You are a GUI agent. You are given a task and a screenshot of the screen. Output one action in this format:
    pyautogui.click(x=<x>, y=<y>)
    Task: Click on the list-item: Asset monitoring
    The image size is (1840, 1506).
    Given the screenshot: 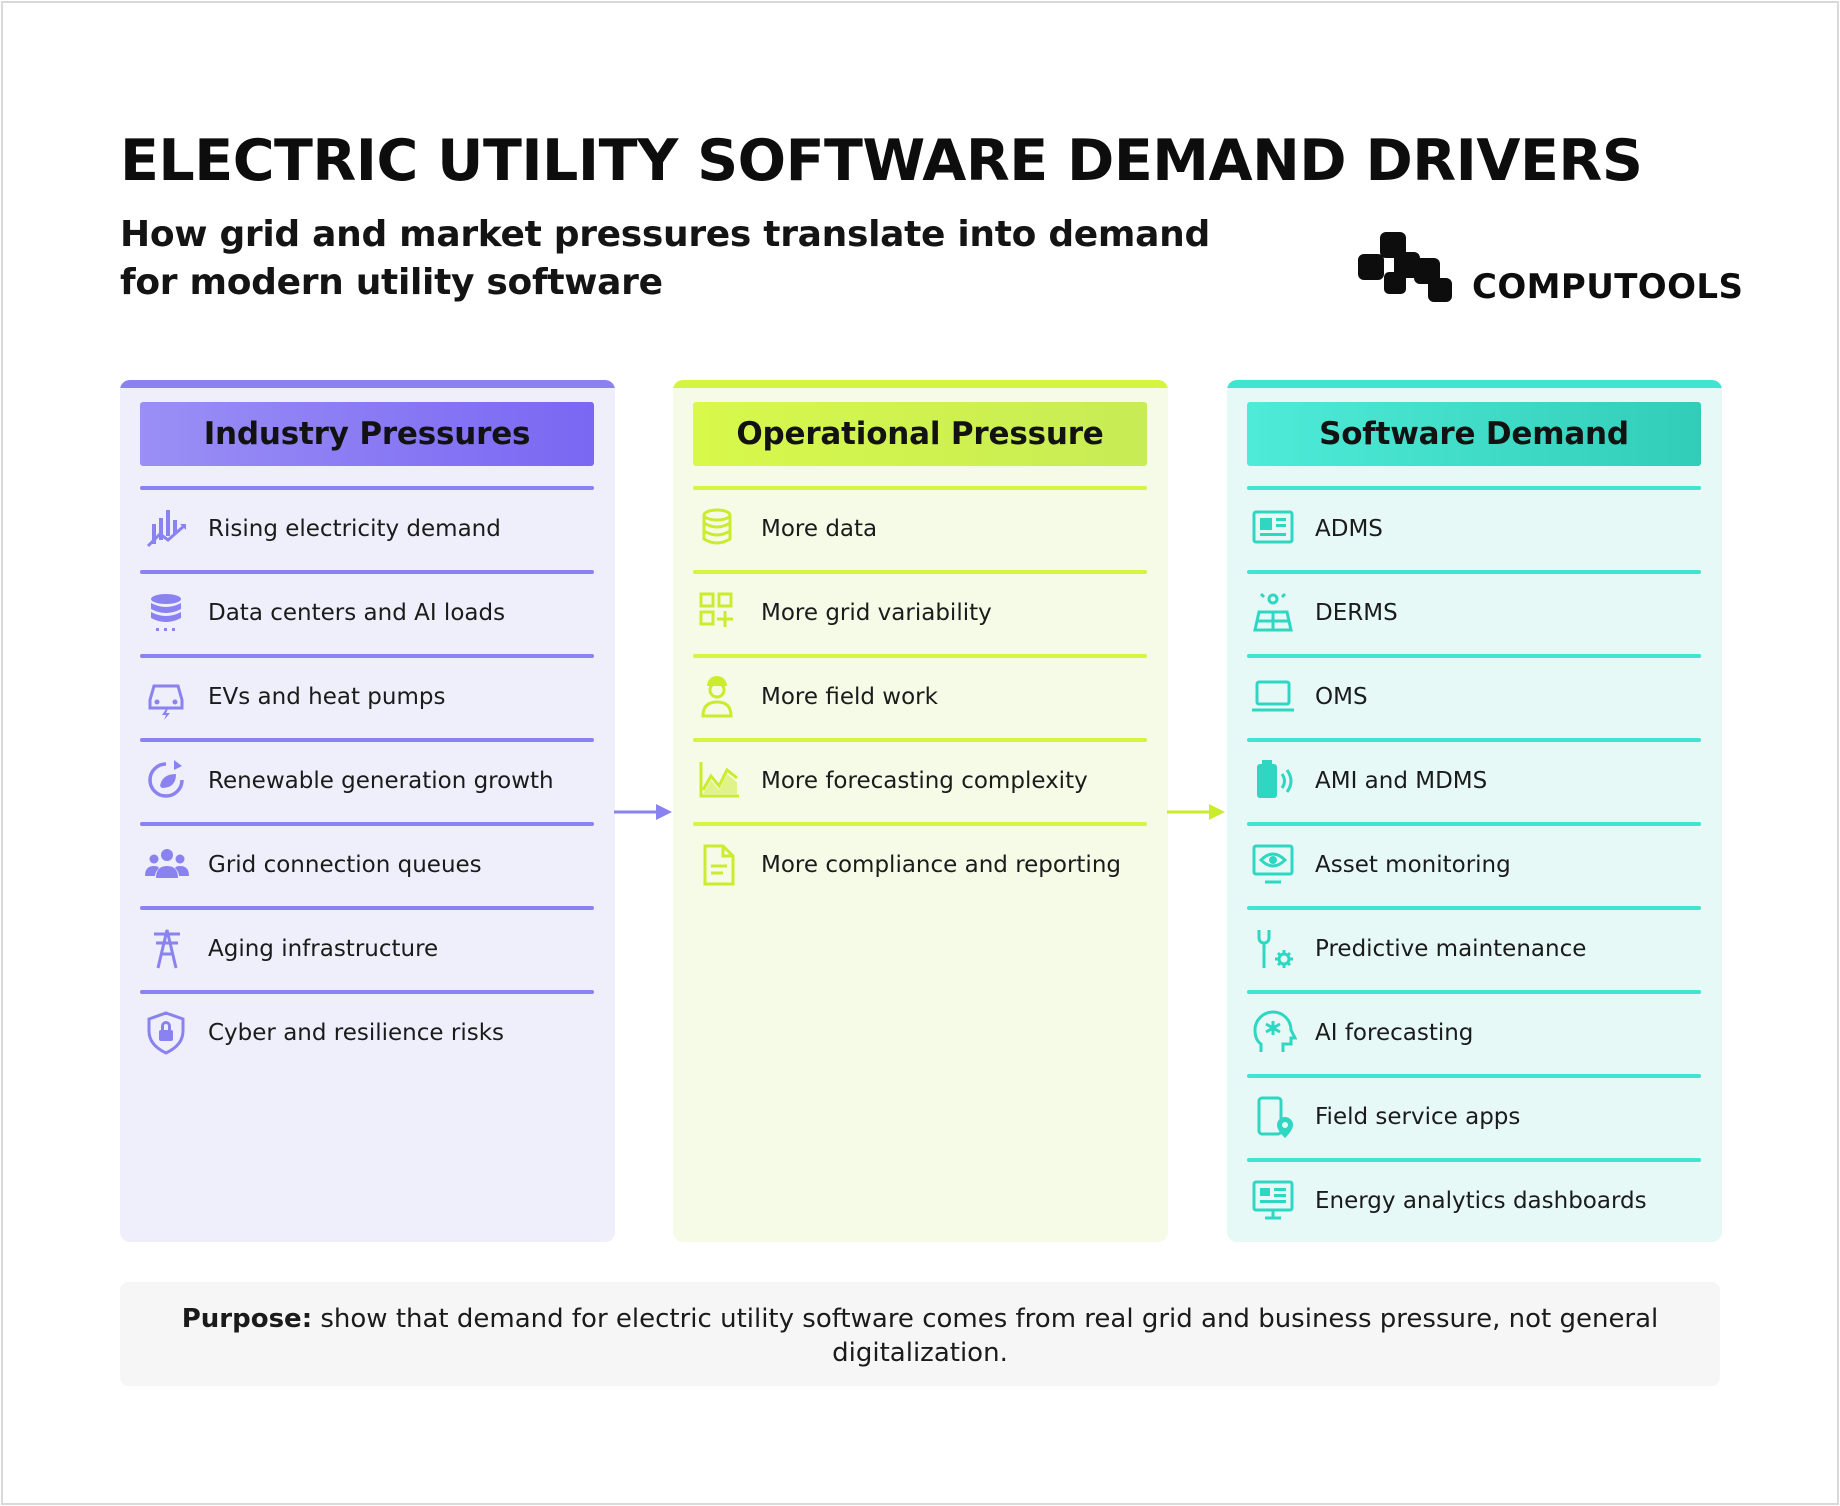 What is the action you would take?
    pyautogui.click(x=1474, y=864)
    